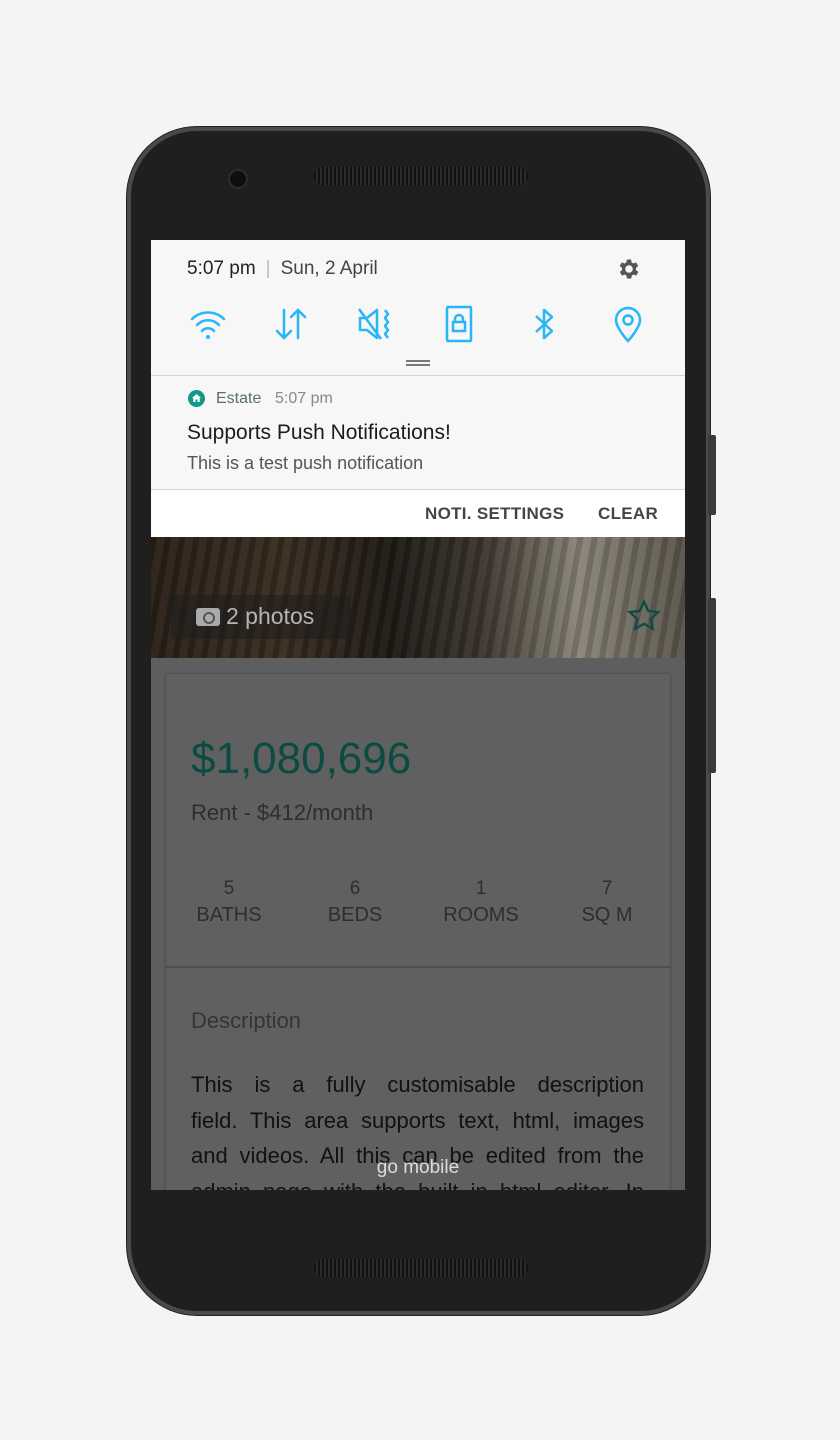 Image resolution: width=840 pixels, height=1440 pixels. Describe the element at coordinates (494, 514) in the screenshot. I see `noti-settings-button: NOTI. SETTINGS` at that location.